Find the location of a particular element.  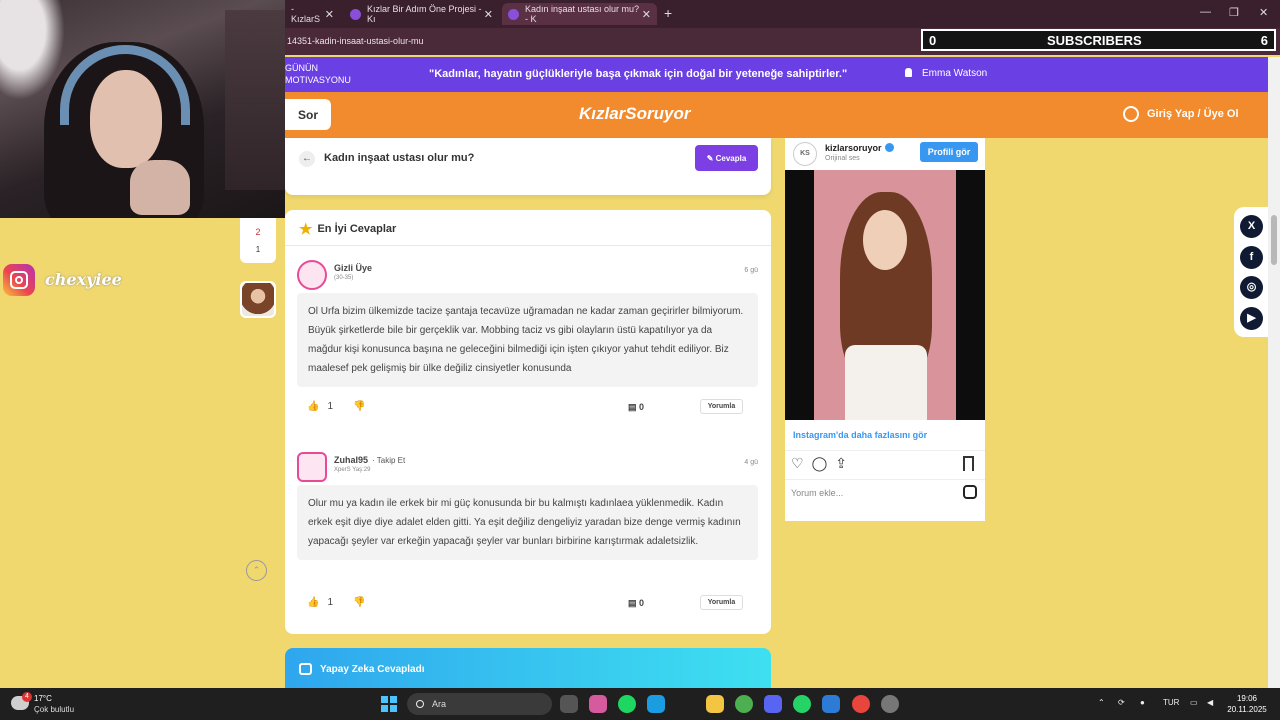

copilot-icon is located at coordinates (598, 704).